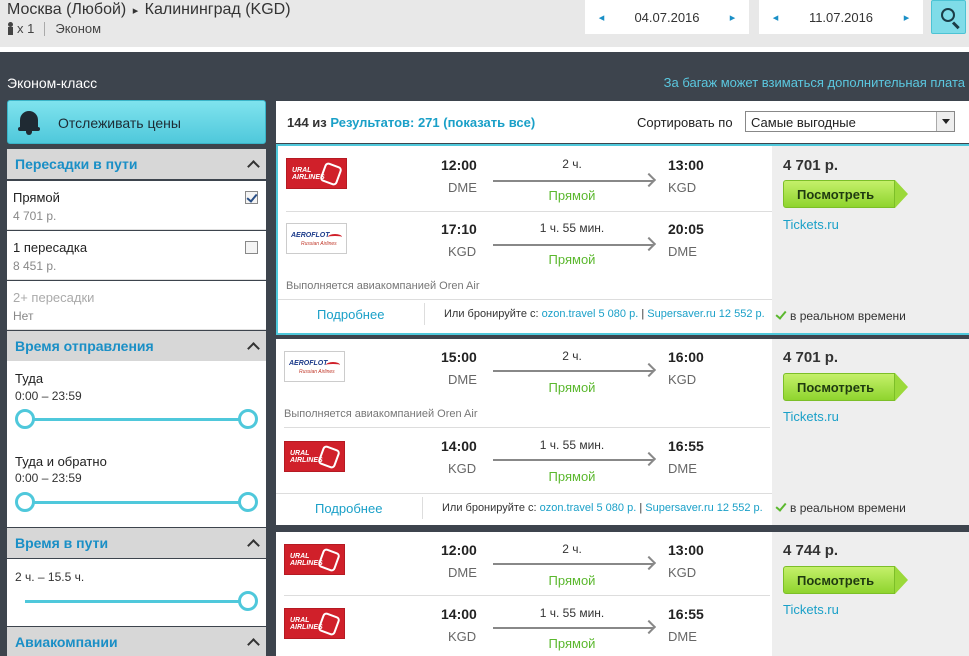 This screenshot has width=969, height=656. I want to click on cabin-class: Эконом, so click(78, 28).